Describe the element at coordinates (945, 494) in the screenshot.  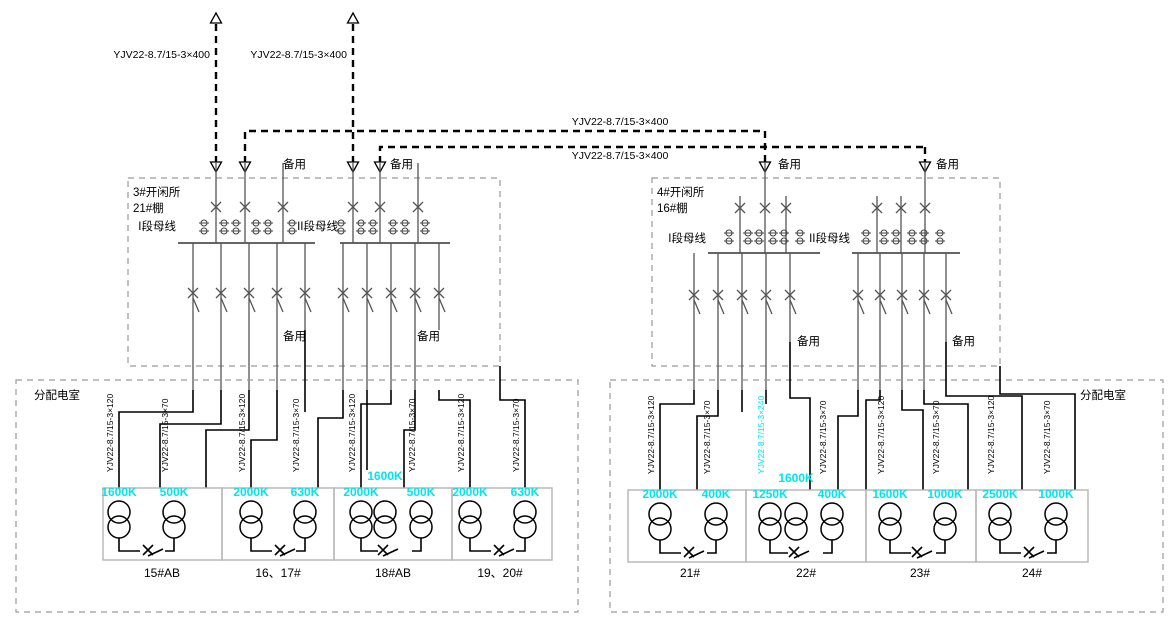
I see `rating-23-t2: 1000K` at that location.